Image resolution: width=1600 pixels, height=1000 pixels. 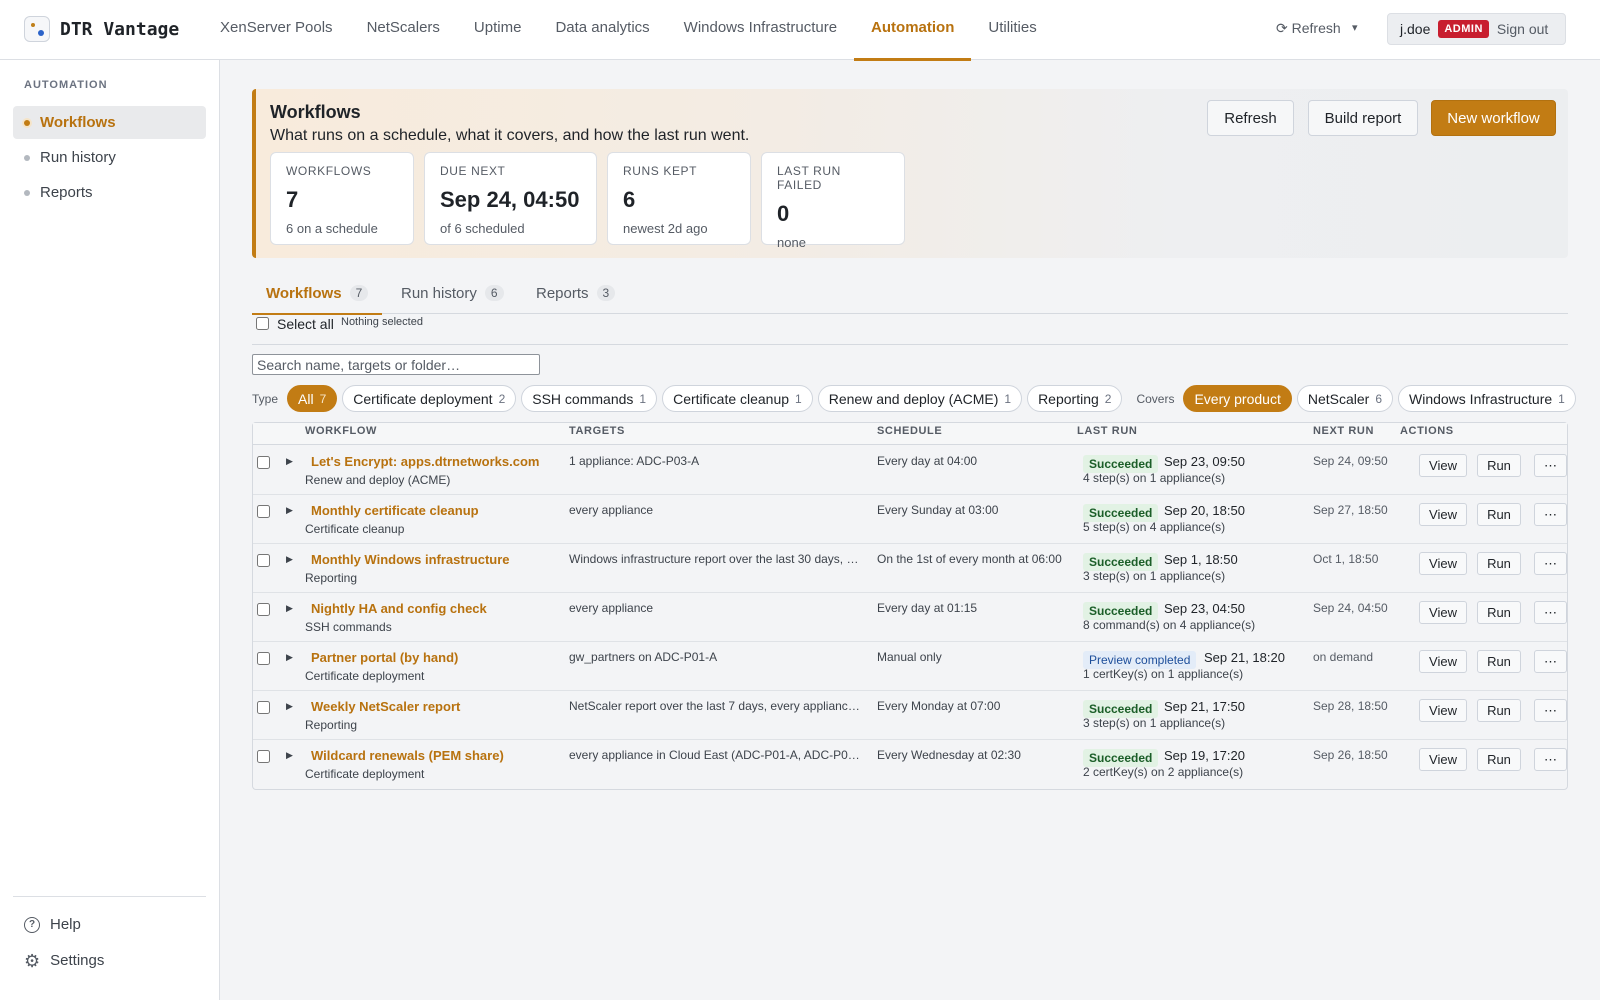 I want to click on column-header-workflow: WORKFLOW, so click(x=341, y=431).